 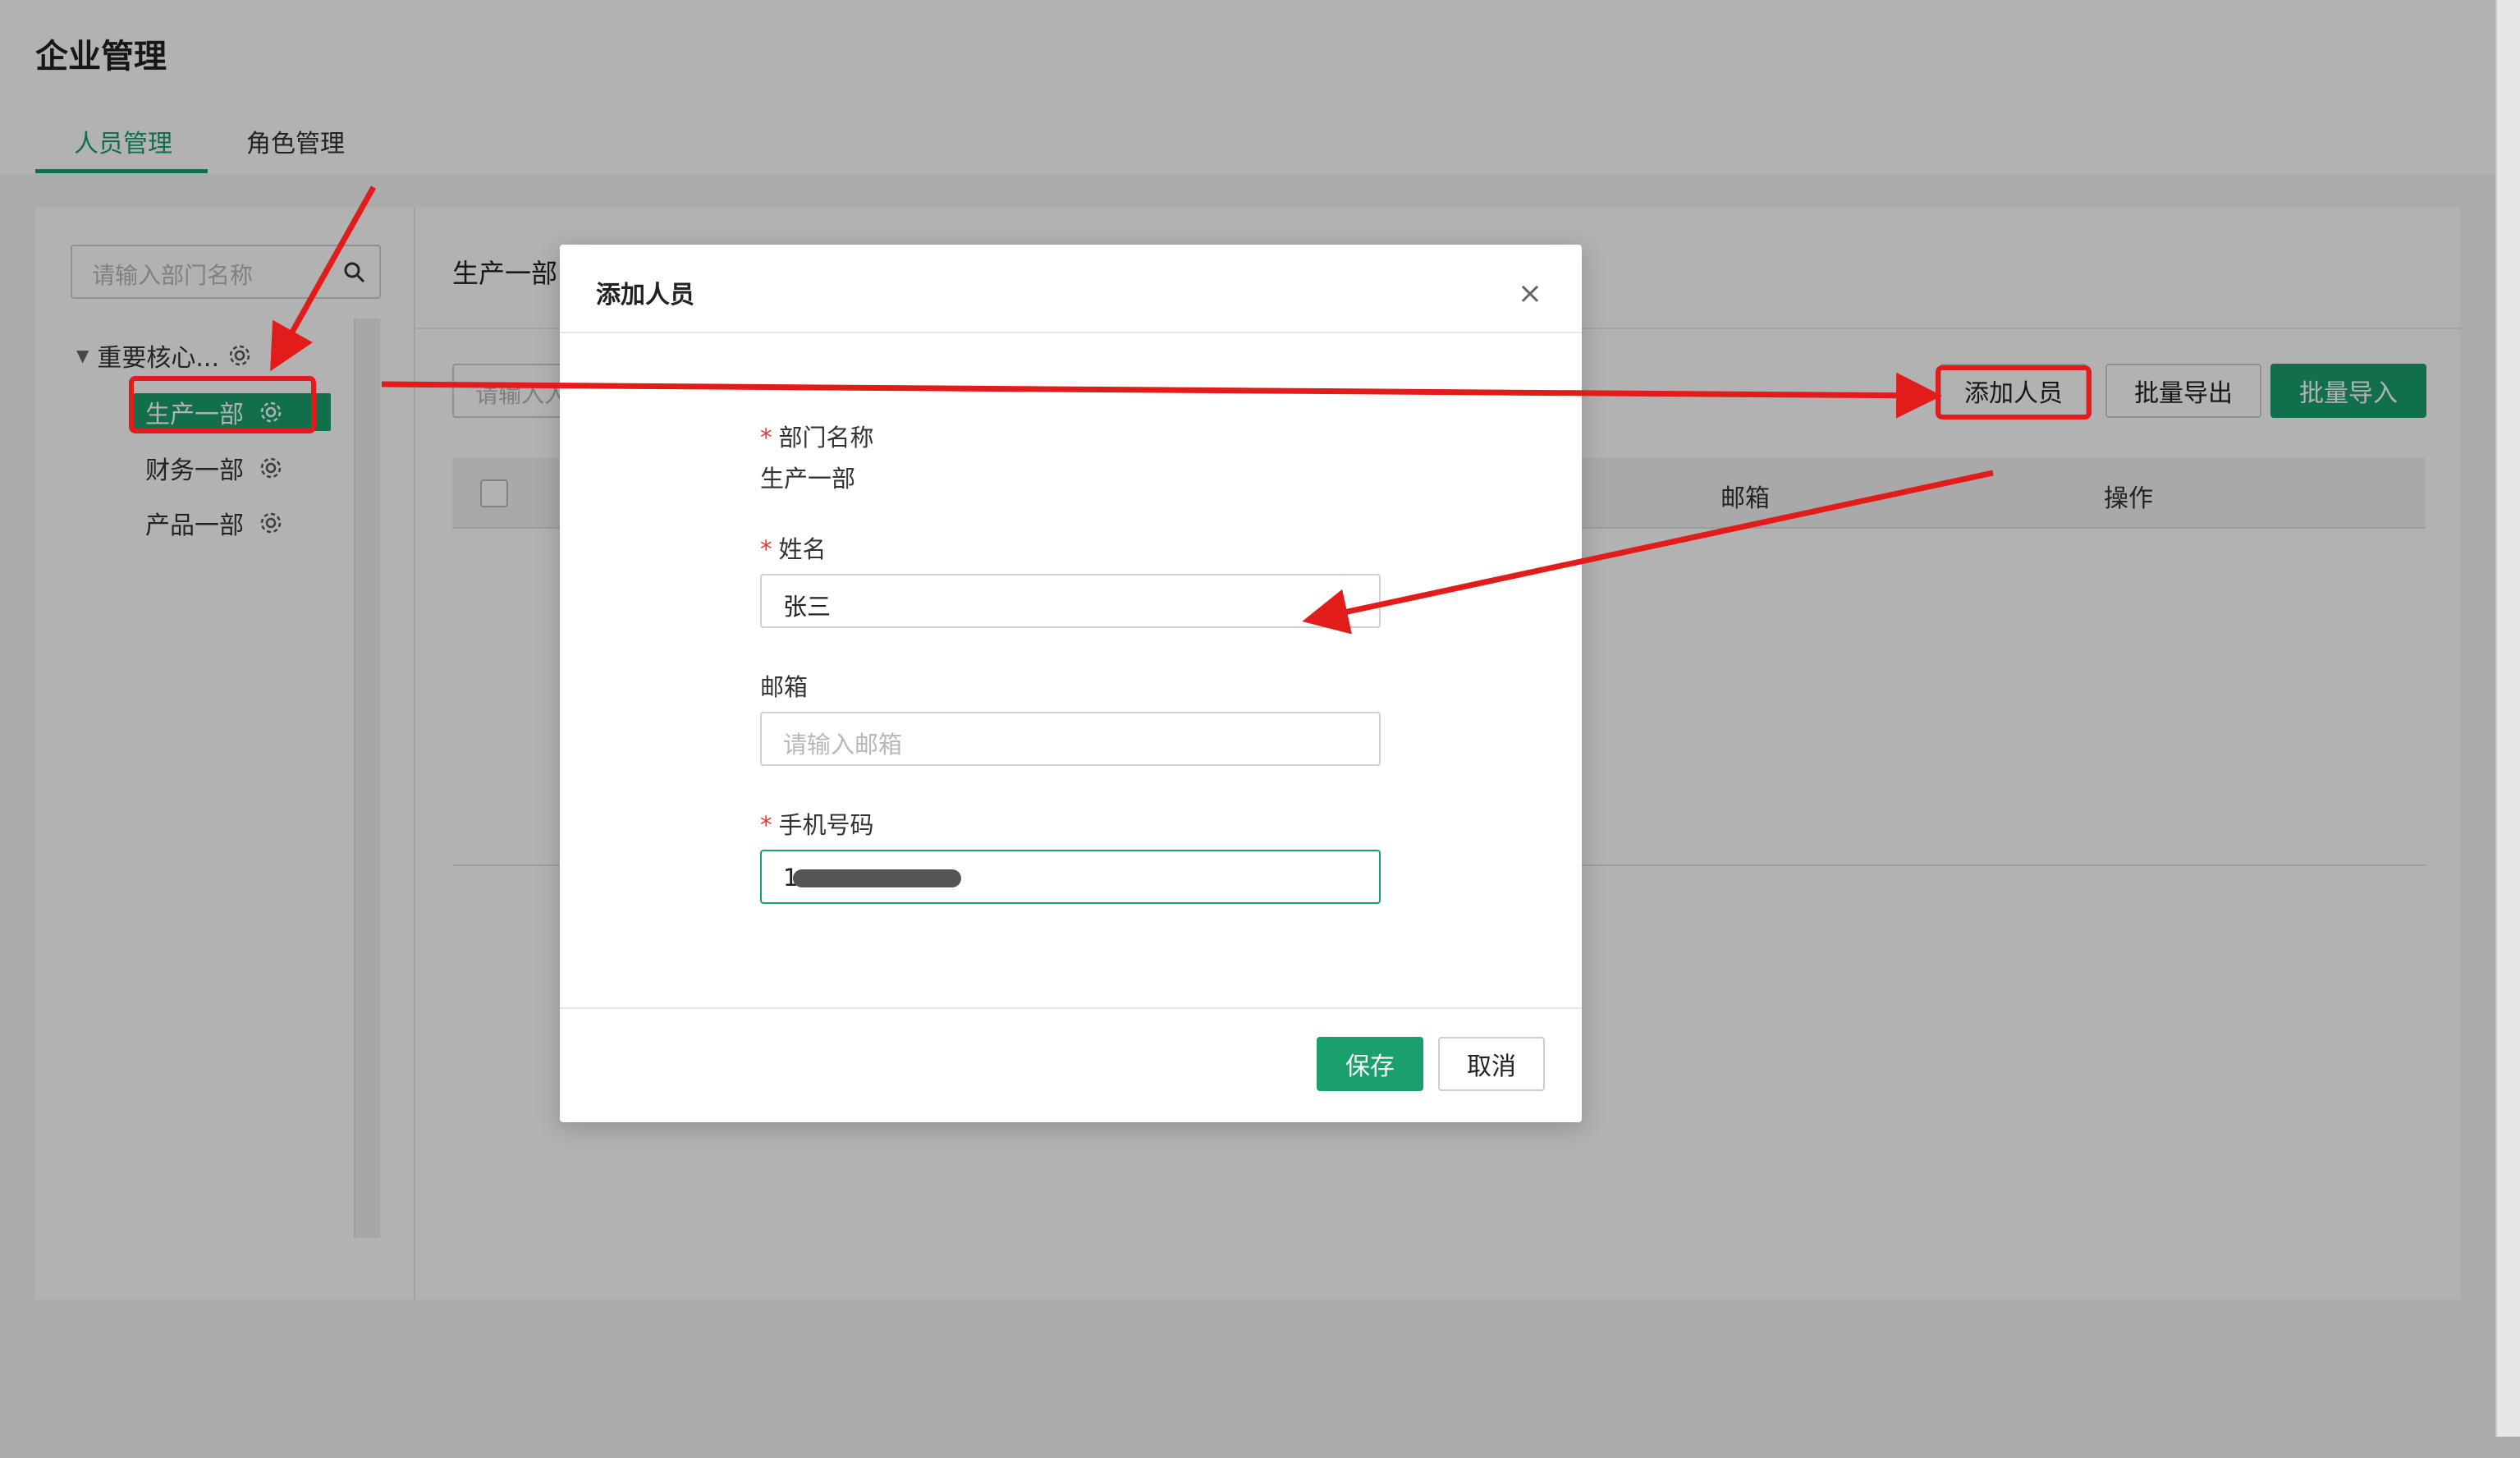 What do you see at coordinates (808, 479) in the screenshot?
I see `dept-name-value: 生产一部` at bounding box center [808, 479].